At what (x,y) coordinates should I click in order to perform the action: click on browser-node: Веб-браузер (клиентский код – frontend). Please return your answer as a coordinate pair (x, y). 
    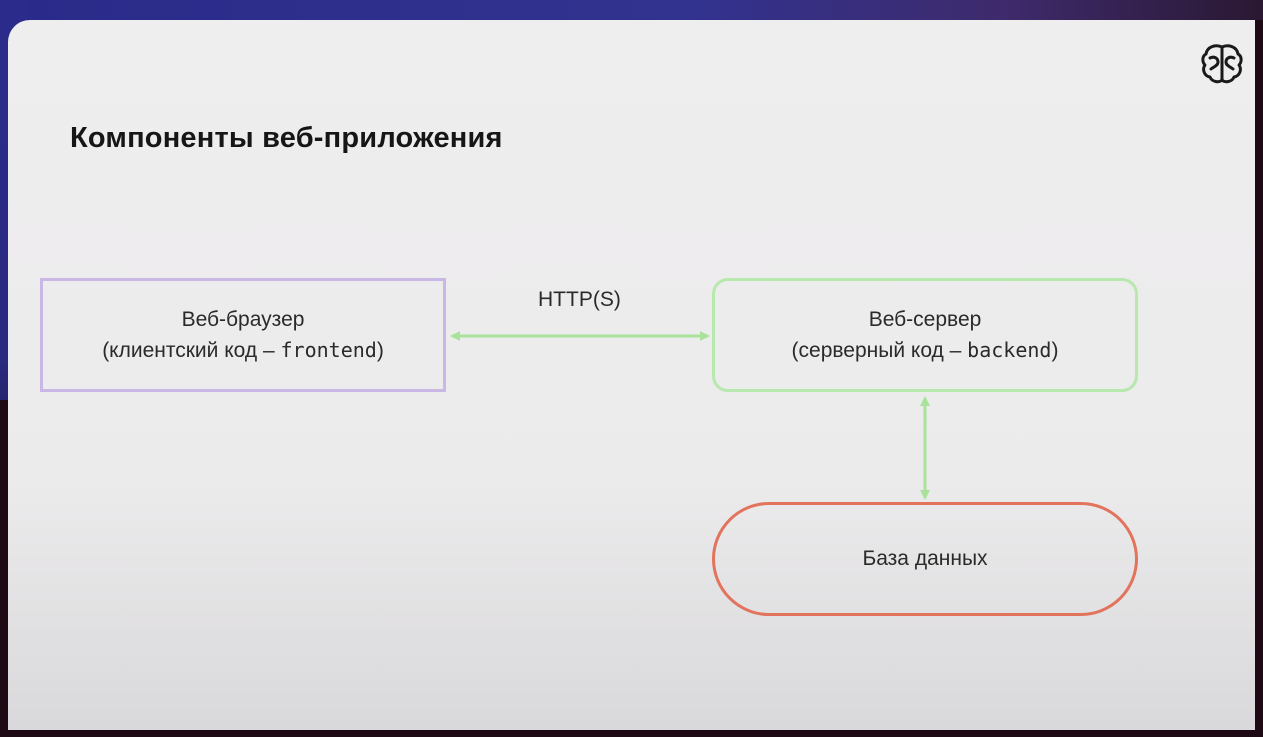
    Looking at the image, I should click on (243, 335).